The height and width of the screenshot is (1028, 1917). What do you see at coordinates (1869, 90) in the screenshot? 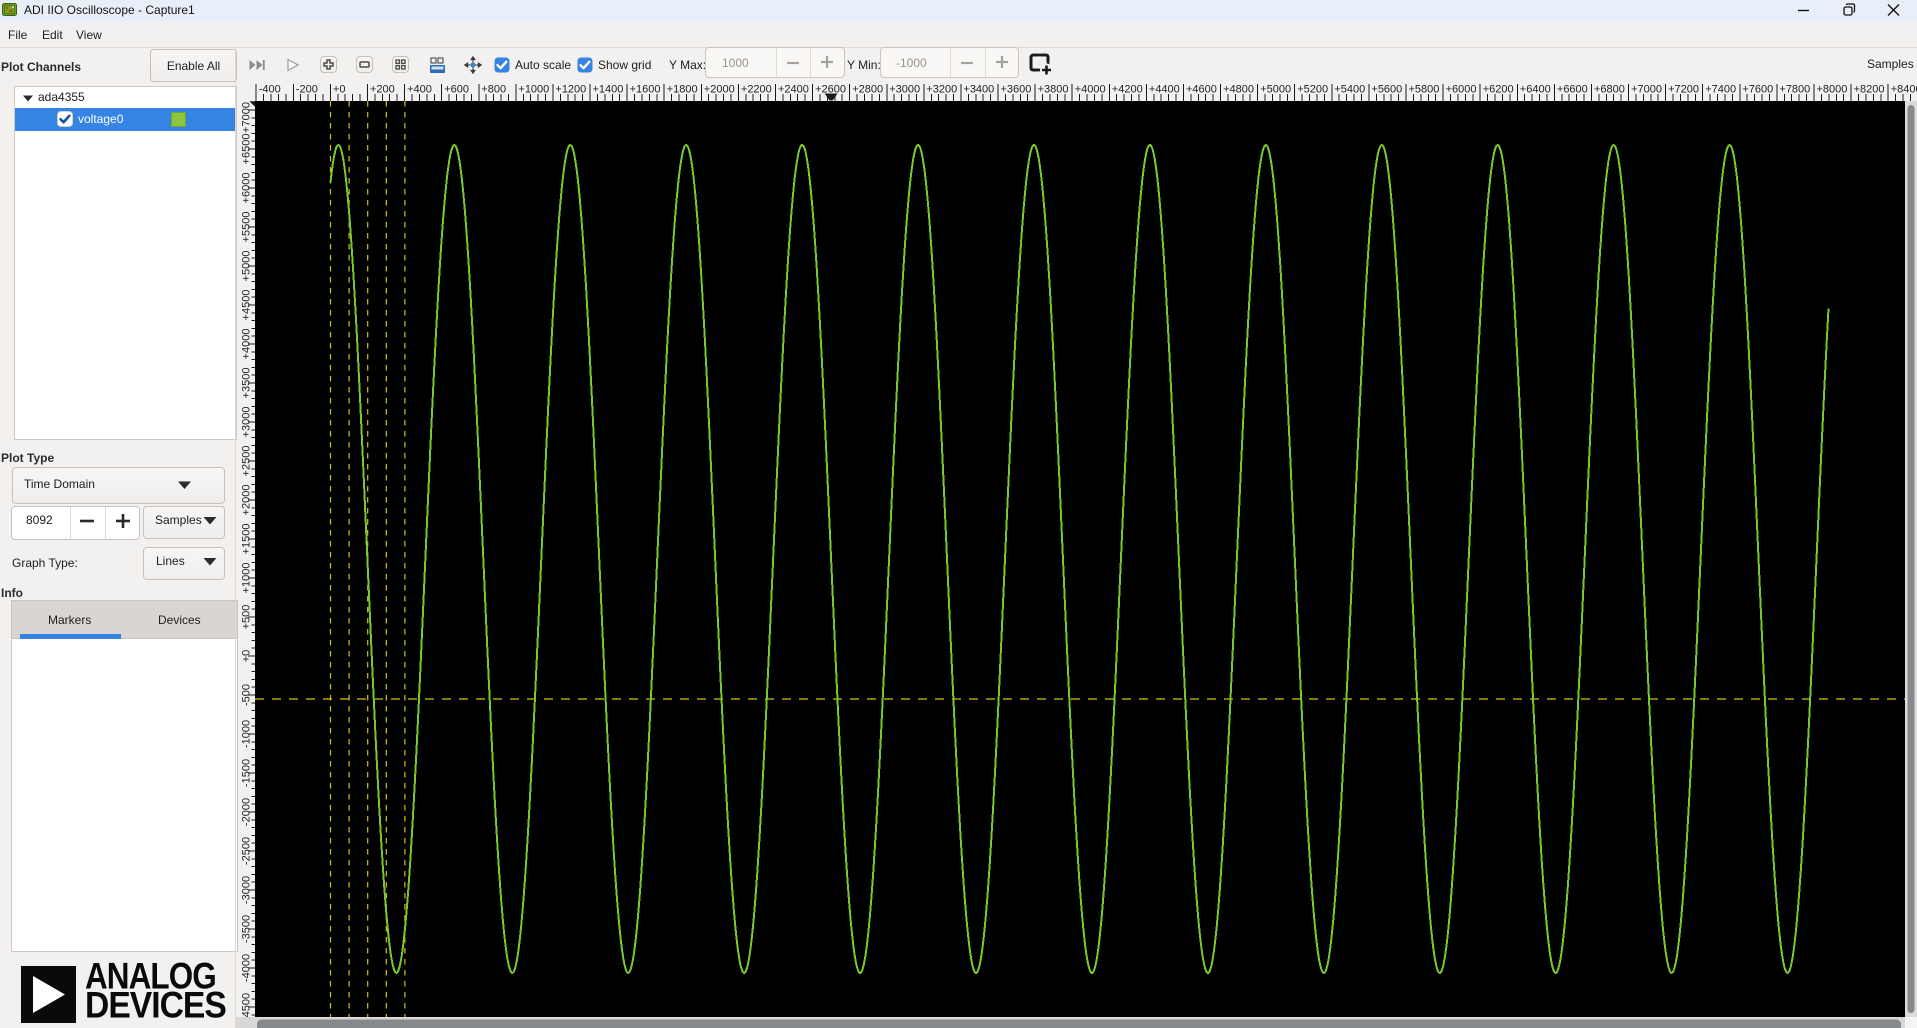
I see `svg-text: +8200` at bounding box center [1869, 90].